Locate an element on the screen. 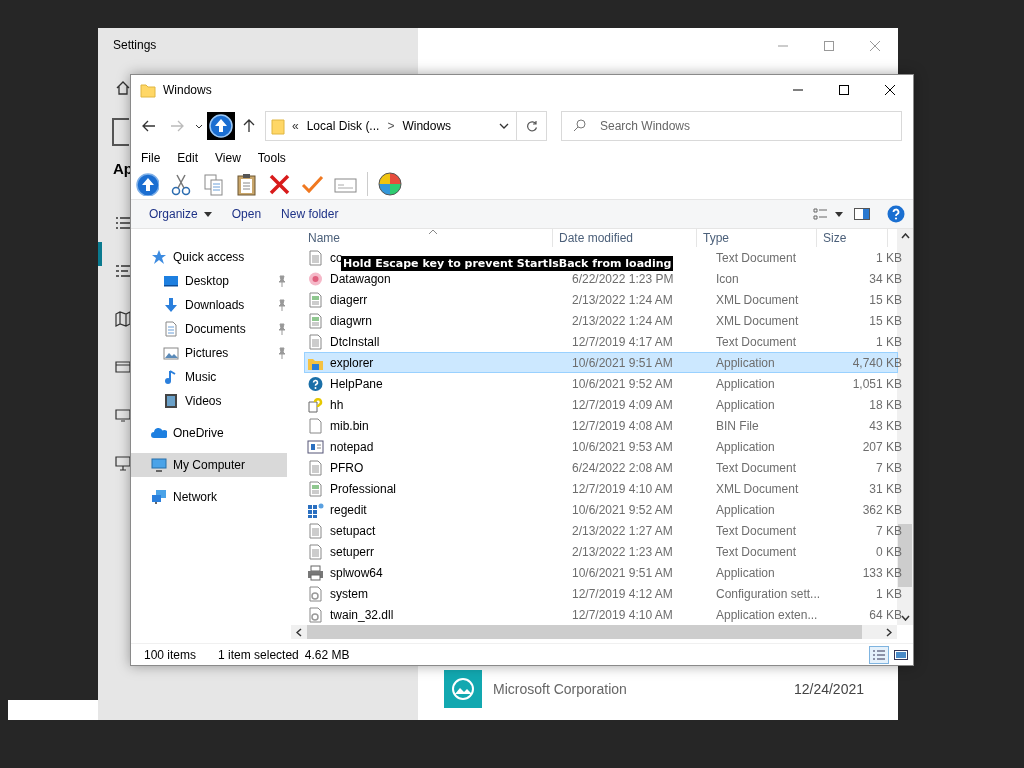 The width and height of the screenshot is (1024, 768). file-name: Professional is located at coordinates (363, 488).